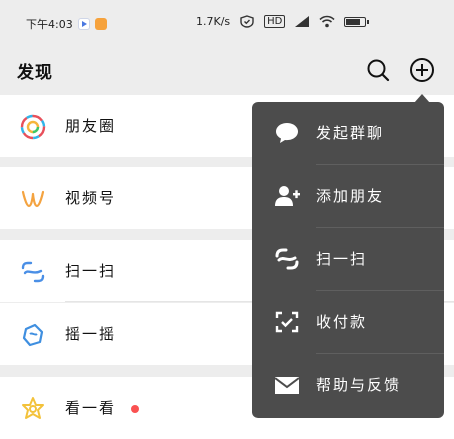  I want to click on shield-icon, so click(247, 21).